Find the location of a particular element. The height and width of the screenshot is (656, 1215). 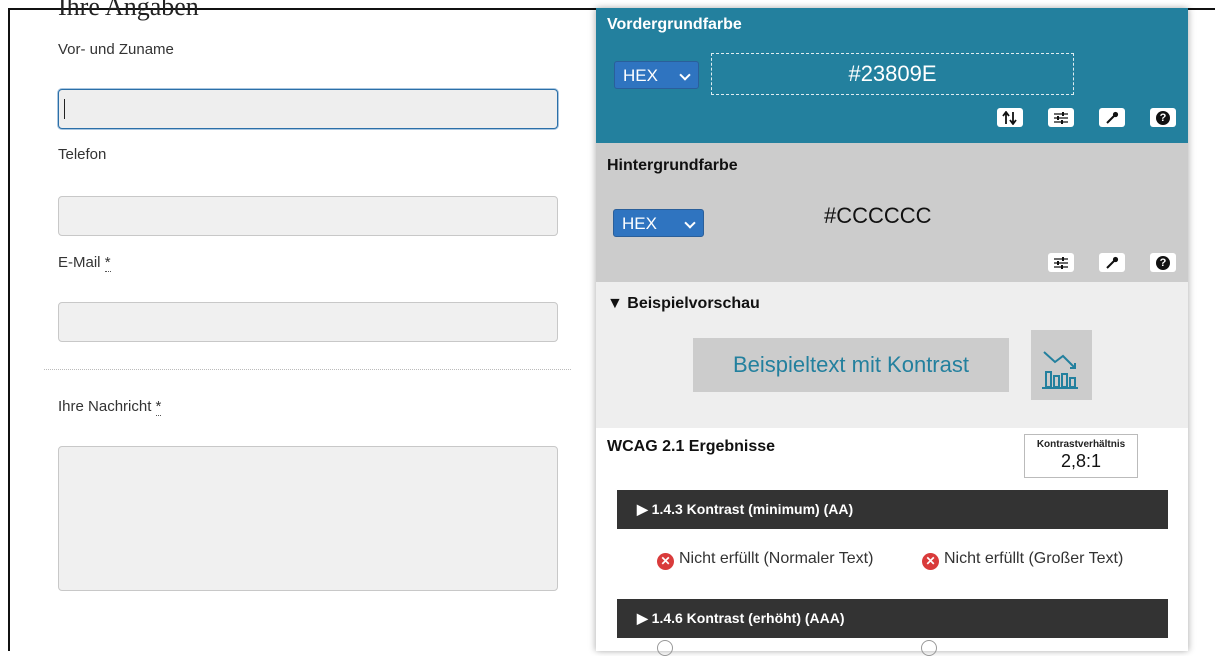

swap-colors-button is located at coordinates (1010, 117).